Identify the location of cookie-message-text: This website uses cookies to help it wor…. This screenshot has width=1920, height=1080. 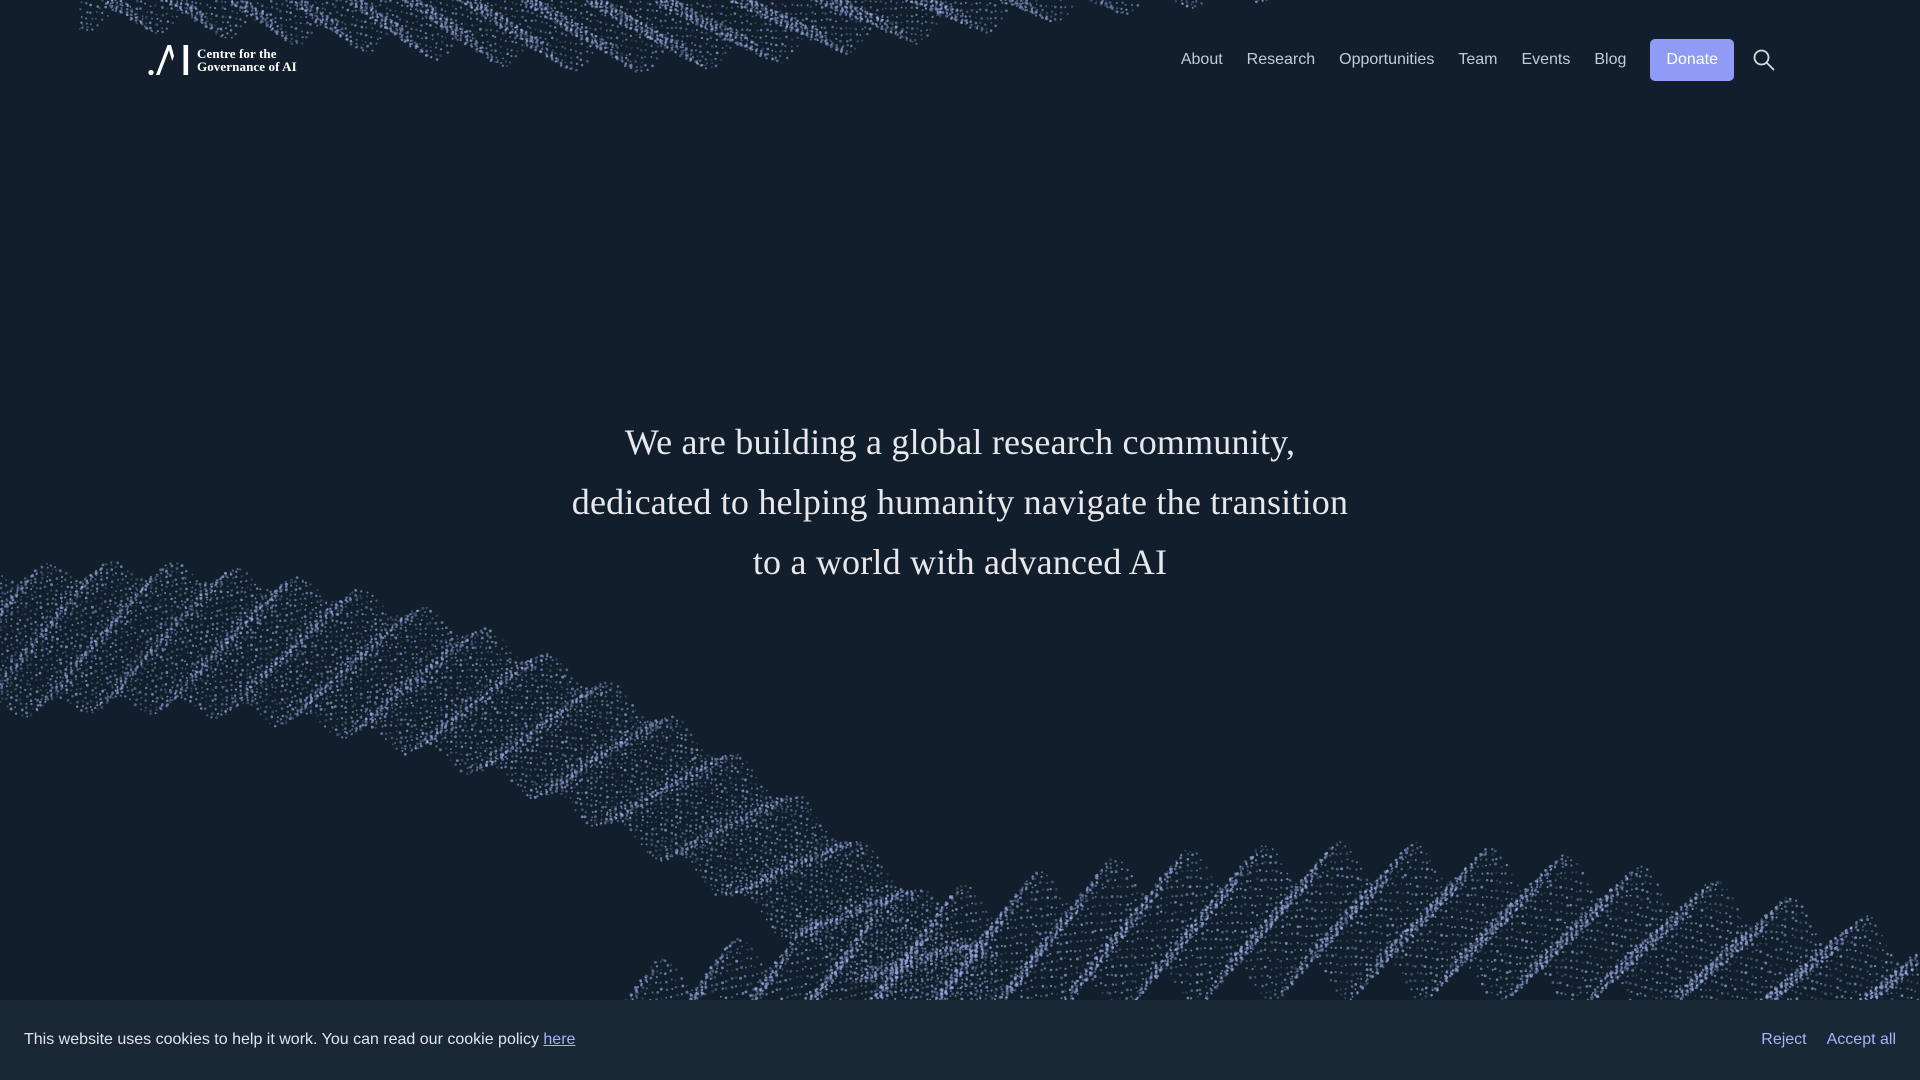
(284, 1039).